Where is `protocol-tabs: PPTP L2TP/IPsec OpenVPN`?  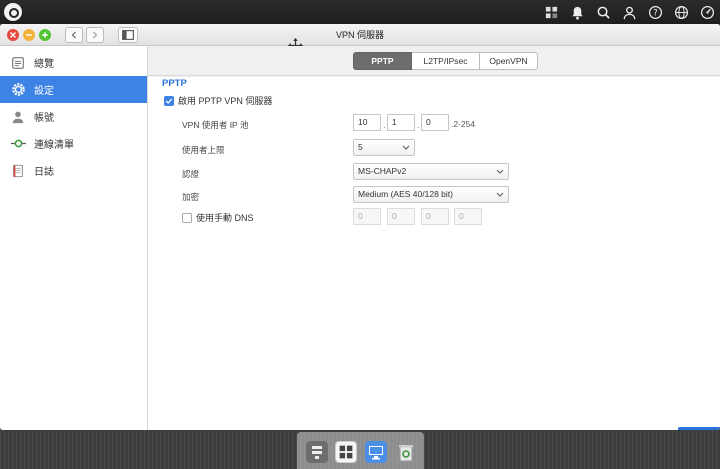
protocol-tabs: PPTP L2TP/IPsec OpenVPN is located at coordinates (445, 61).